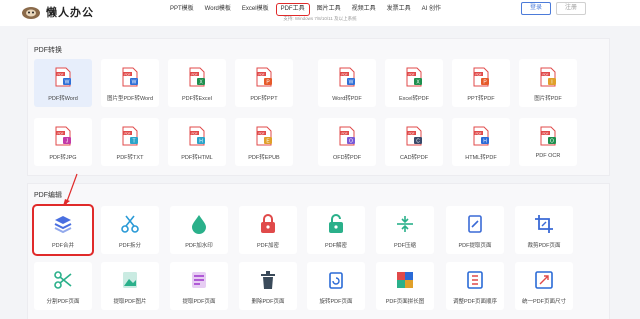 This screenshot has height=319, width=640. I want to click on login-button: 登录, so click(536, 8).